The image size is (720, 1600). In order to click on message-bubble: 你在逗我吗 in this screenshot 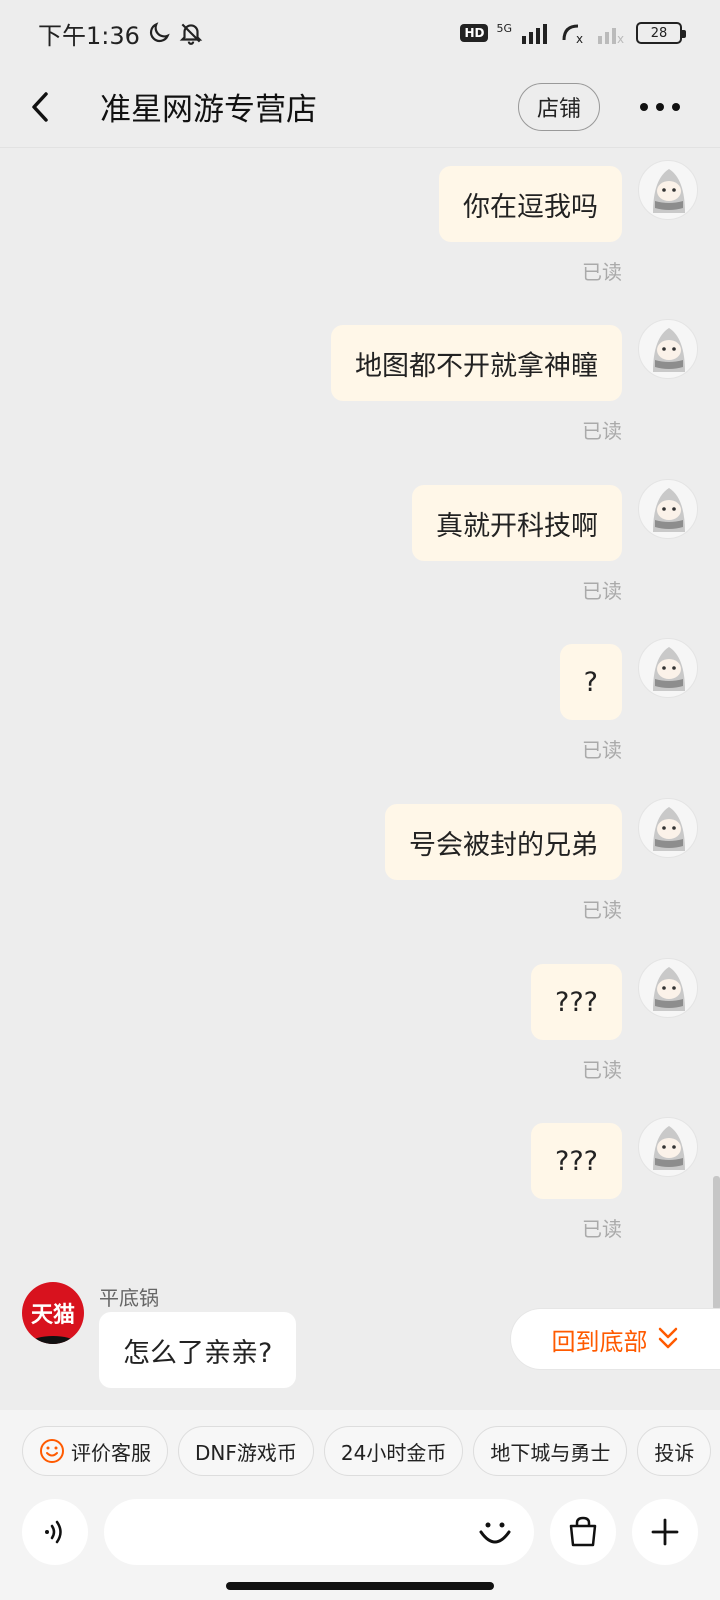, I will do `click(530, 204)`.